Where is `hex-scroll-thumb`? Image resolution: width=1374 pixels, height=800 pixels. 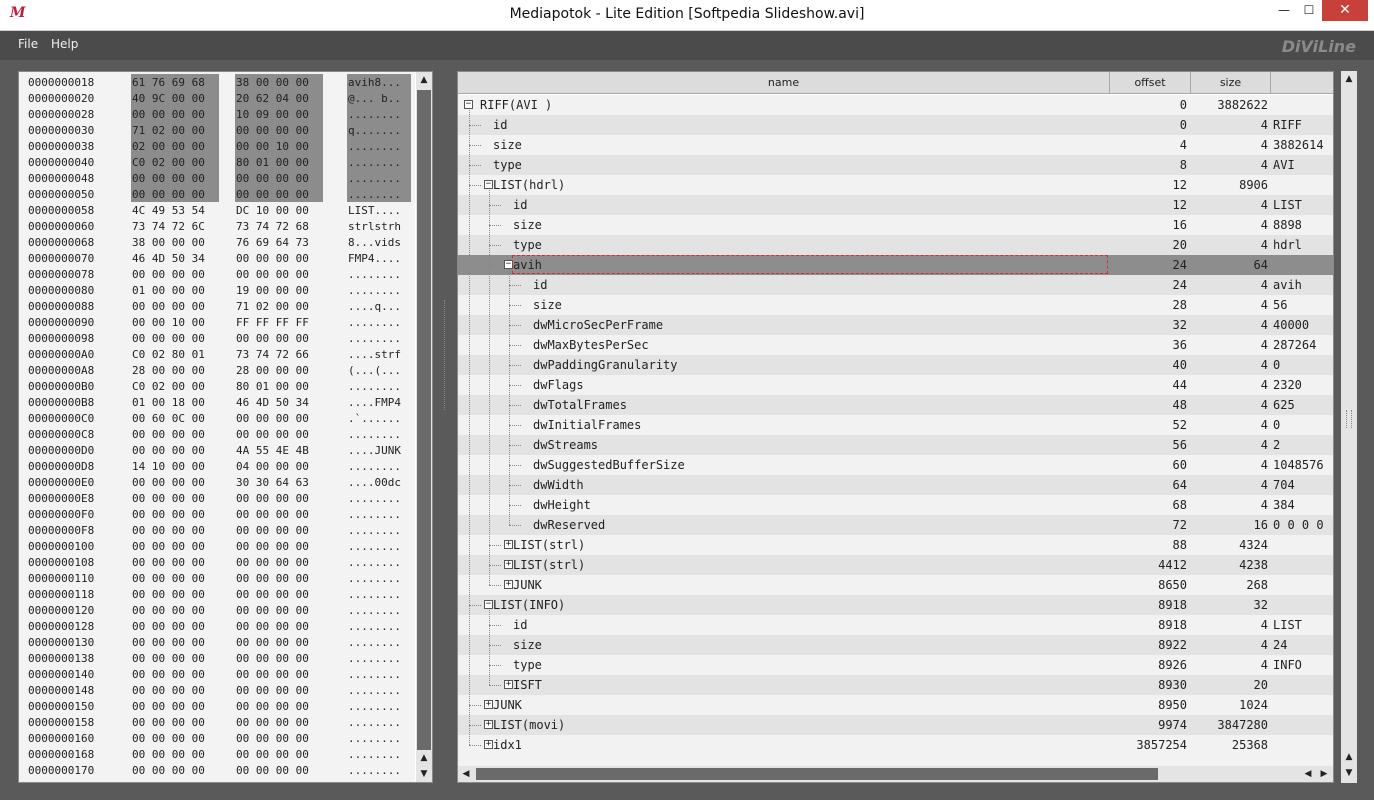
hex-scroll-thumb is located at coordinates (424, 420).